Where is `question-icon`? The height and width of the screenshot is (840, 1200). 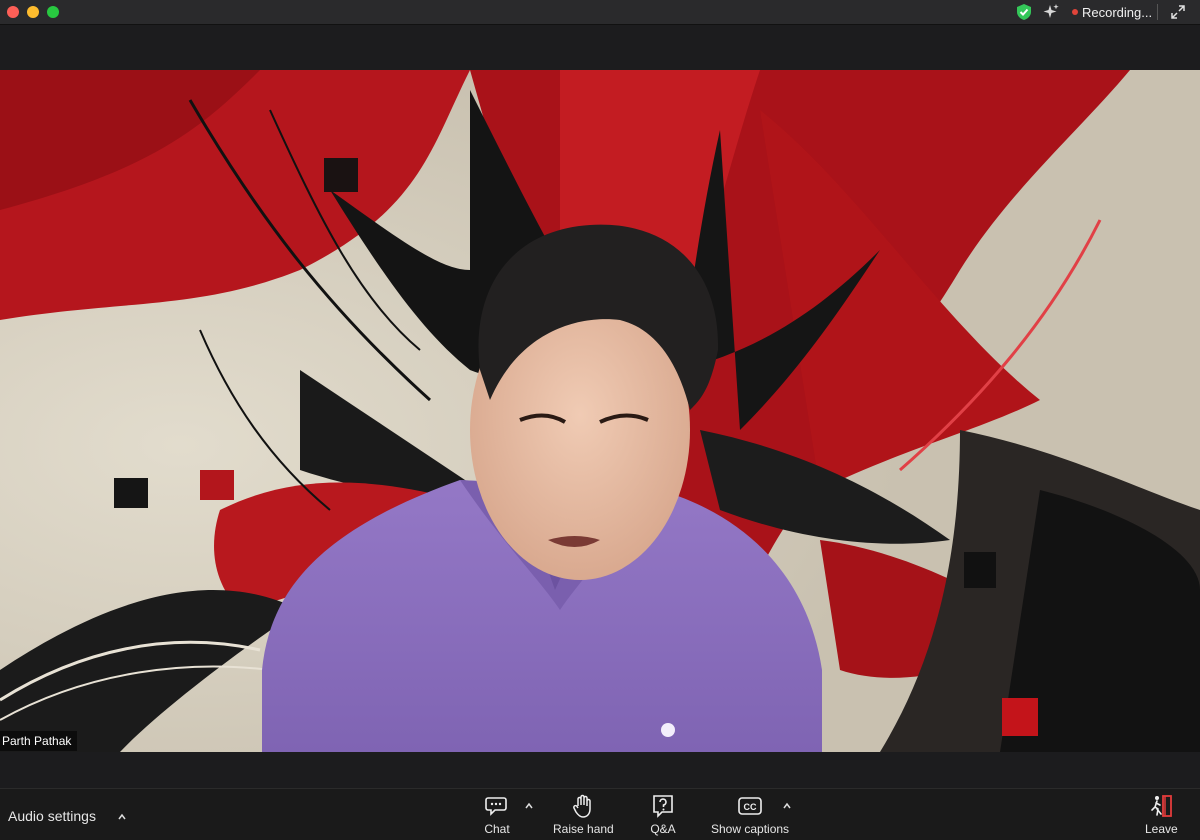
question-icon is located at coordinates (663, 806).